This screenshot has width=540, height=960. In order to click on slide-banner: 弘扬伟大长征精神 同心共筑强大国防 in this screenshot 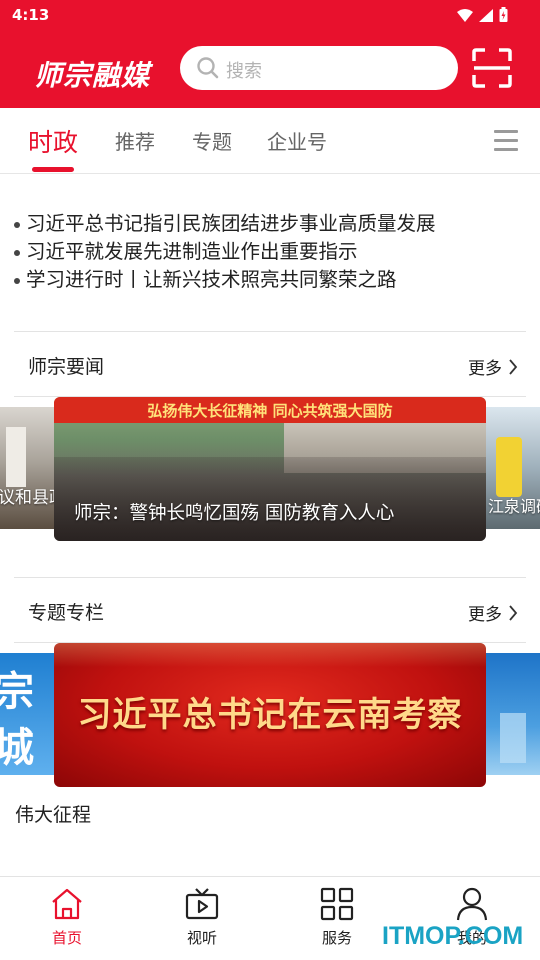, I will do `click(270, 410)`.